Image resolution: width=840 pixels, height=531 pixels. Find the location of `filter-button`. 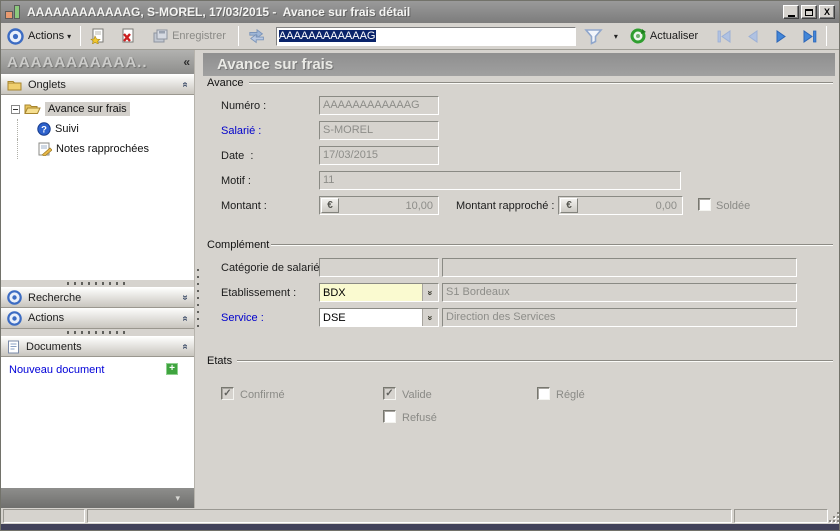

filter-button is located at coordinates (593, 36).